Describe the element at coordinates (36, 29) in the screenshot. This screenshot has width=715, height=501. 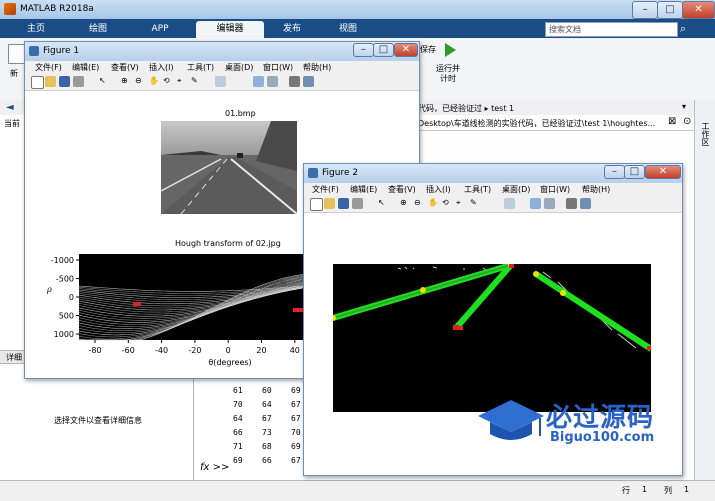
I see `tab-home: 主页` at that location.